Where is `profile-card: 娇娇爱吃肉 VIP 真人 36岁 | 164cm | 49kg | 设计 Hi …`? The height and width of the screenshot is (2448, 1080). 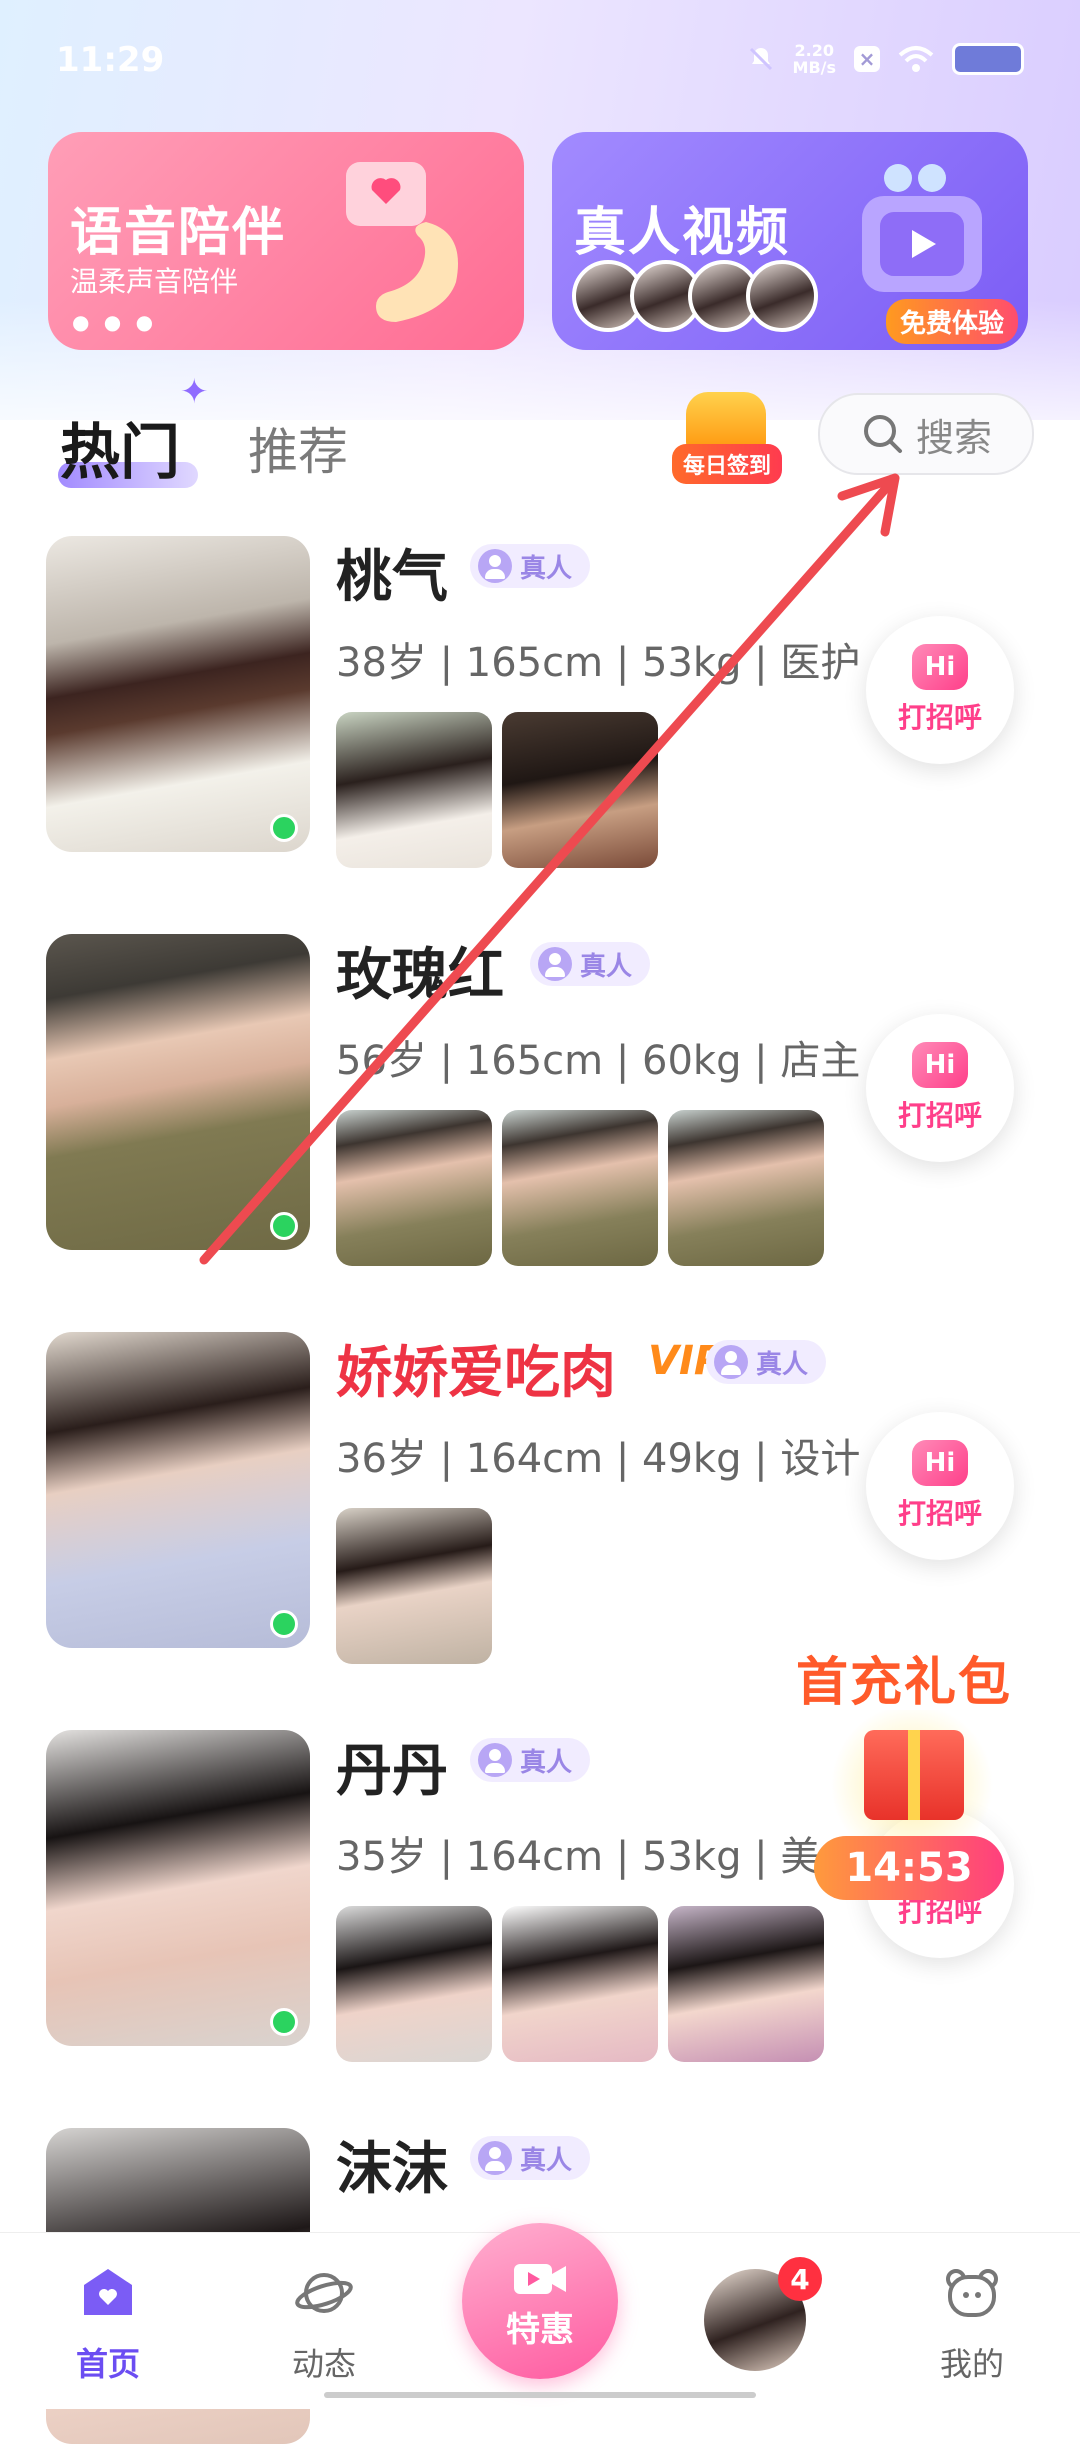
profile-card: 娇娇爱吃肉 VIP 真人 36岁 | 164cm | 49kg | 设计 Hi … is located at coordinates (546, 1498).